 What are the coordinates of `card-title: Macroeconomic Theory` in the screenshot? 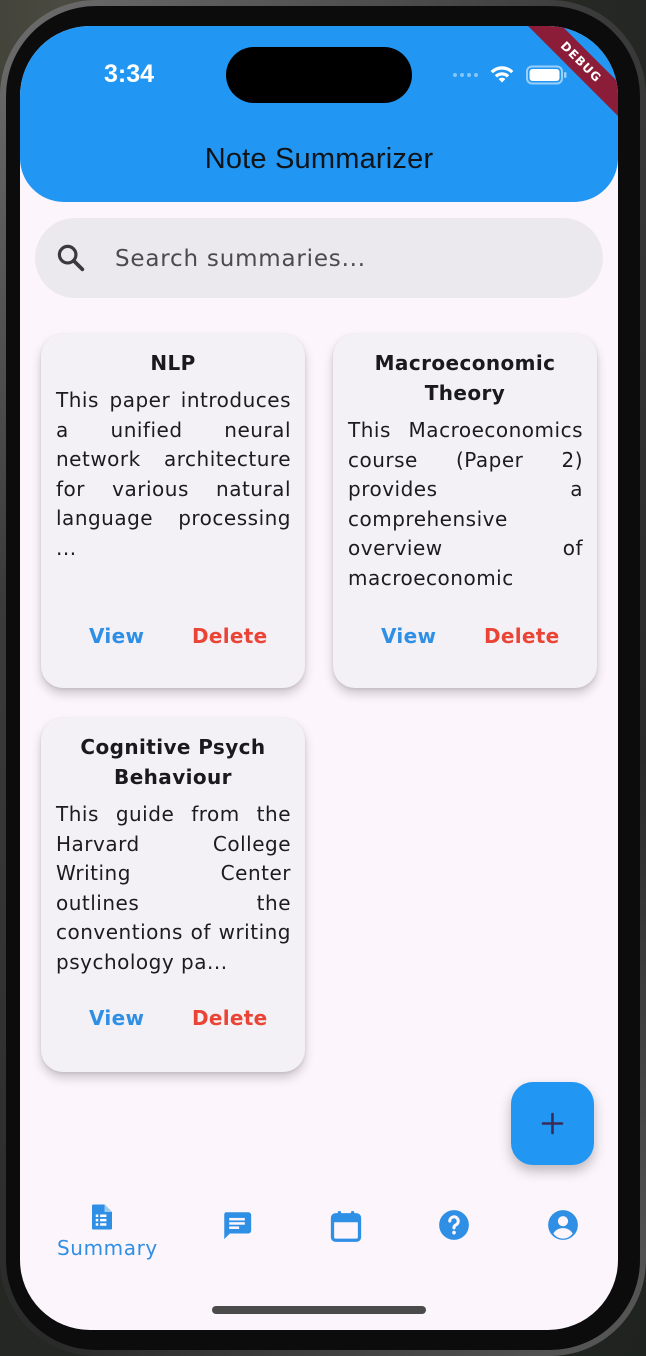 It's located at (465, 378).